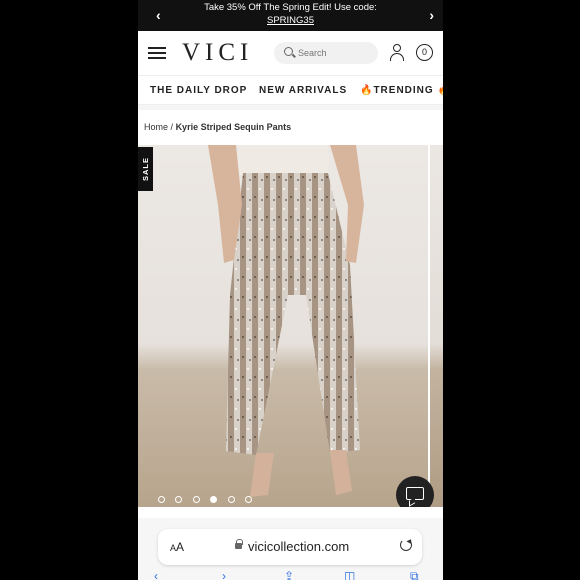 The height and width of the screenshot is (580, 580). Describe the element at coordinates (208, 498) in the screenshot. I see `carousel-dots` at that location.